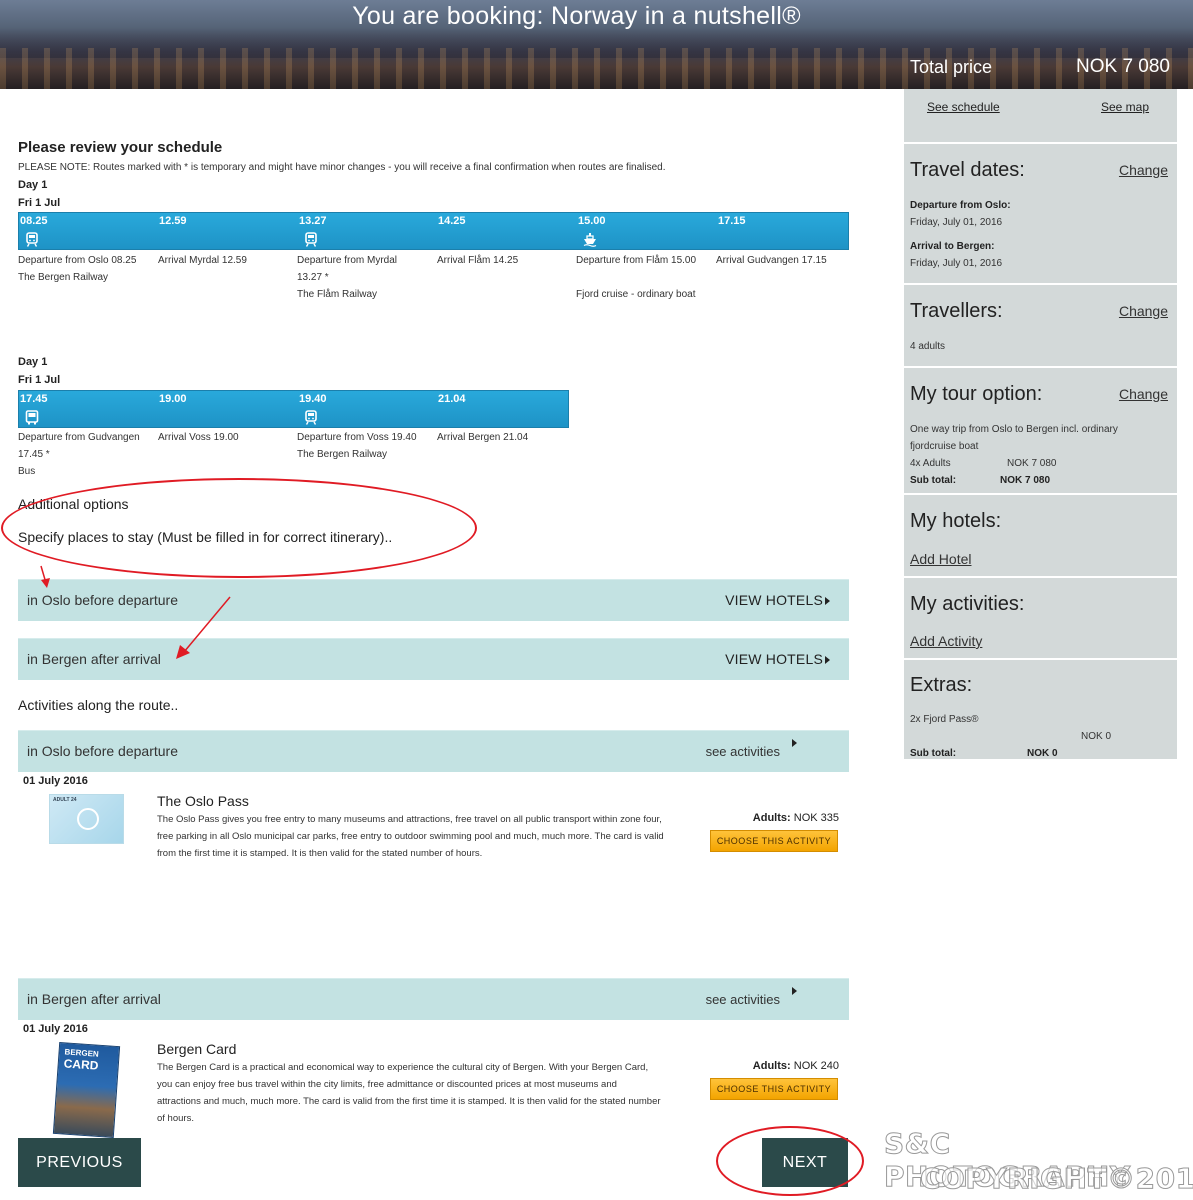 The image size is (1193, 1200). Describe the element at coordinates (1143, 394) in the screenshot. I see `change-tour-link: Change` at that location.